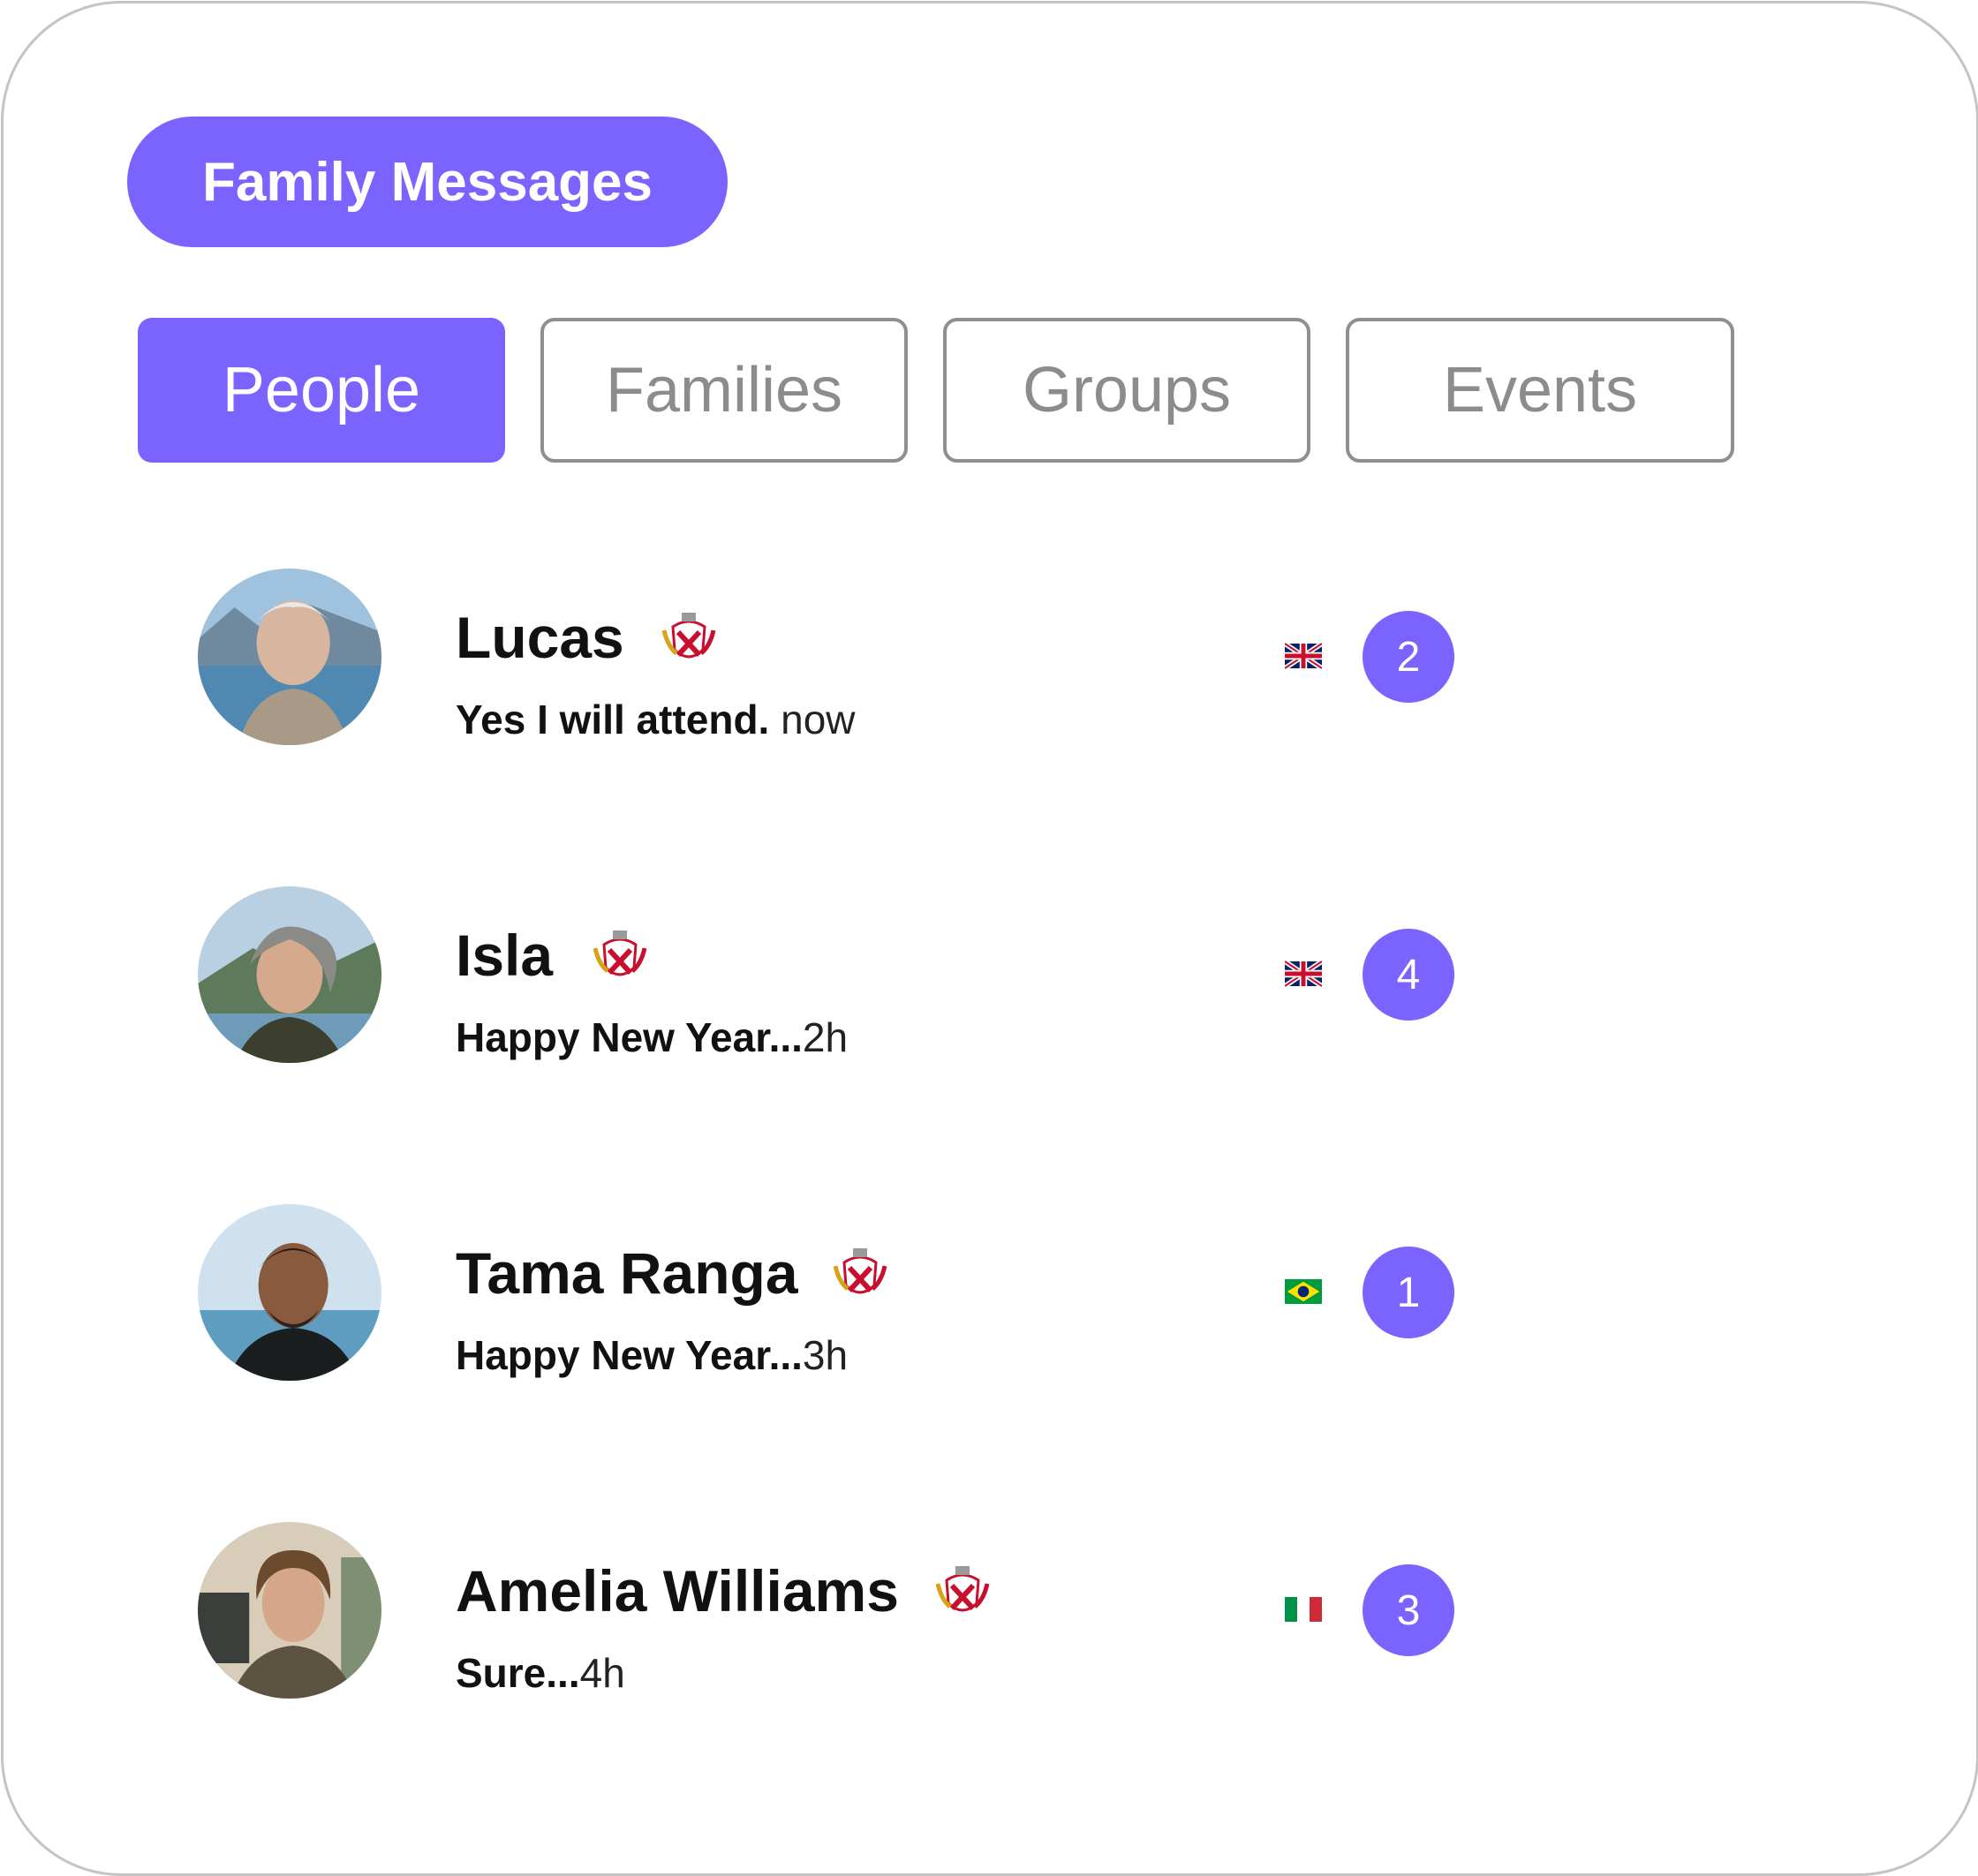 The height and width of the screenshot is (1876, 1978). Describe the element at coordinates (505, 955) in the screenshot. I see `contact-name: Isla` at that location.